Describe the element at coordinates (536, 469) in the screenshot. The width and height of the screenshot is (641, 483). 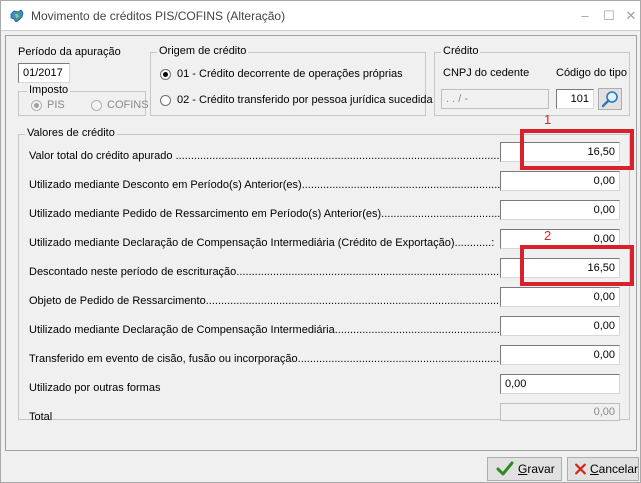
I see `gravar-label: Gravar` at that location.